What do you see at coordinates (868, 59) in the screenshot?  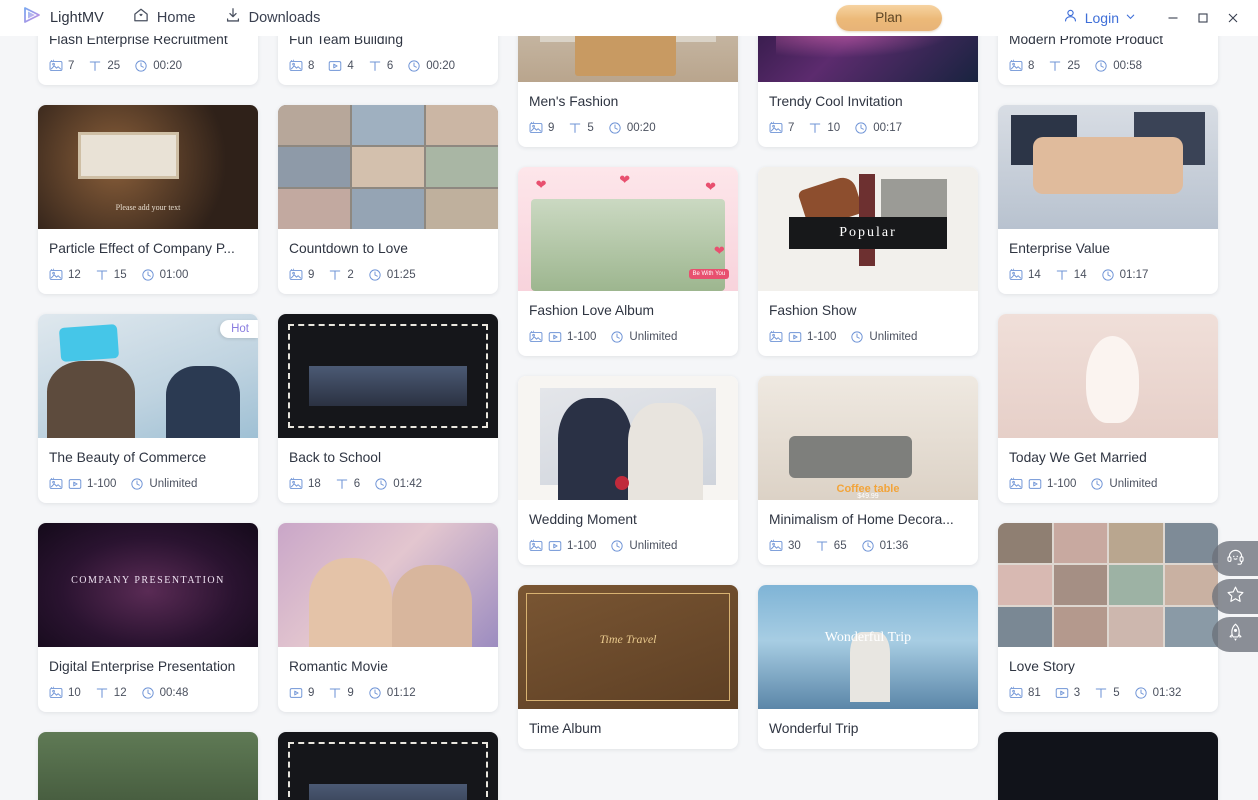 I see `card-thumbnail: SUB BRAN` at bounding box center [868, 59].